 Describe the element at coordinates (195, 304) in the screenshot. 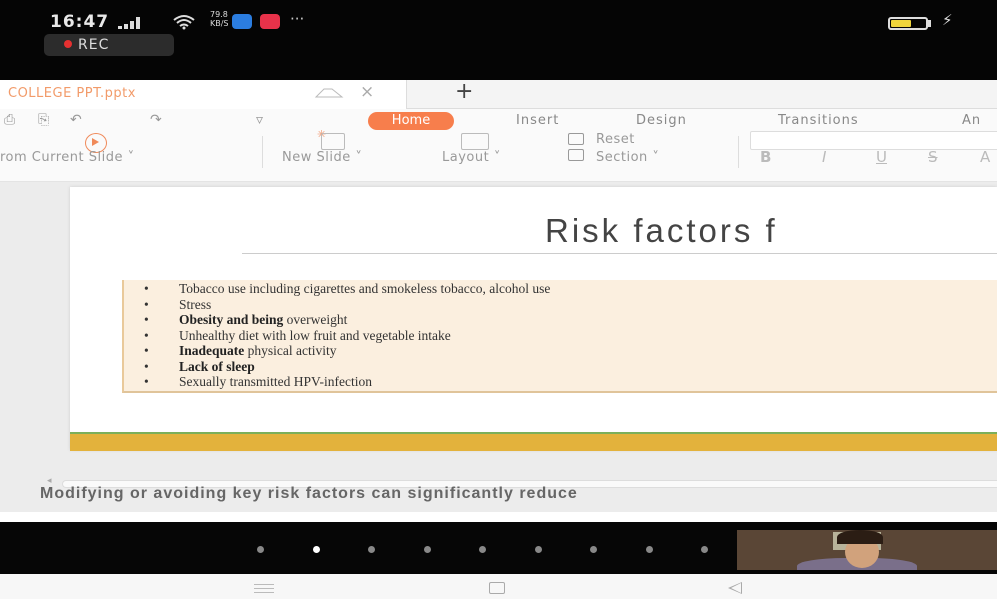

I see `bullet-text: Stress` at that location.